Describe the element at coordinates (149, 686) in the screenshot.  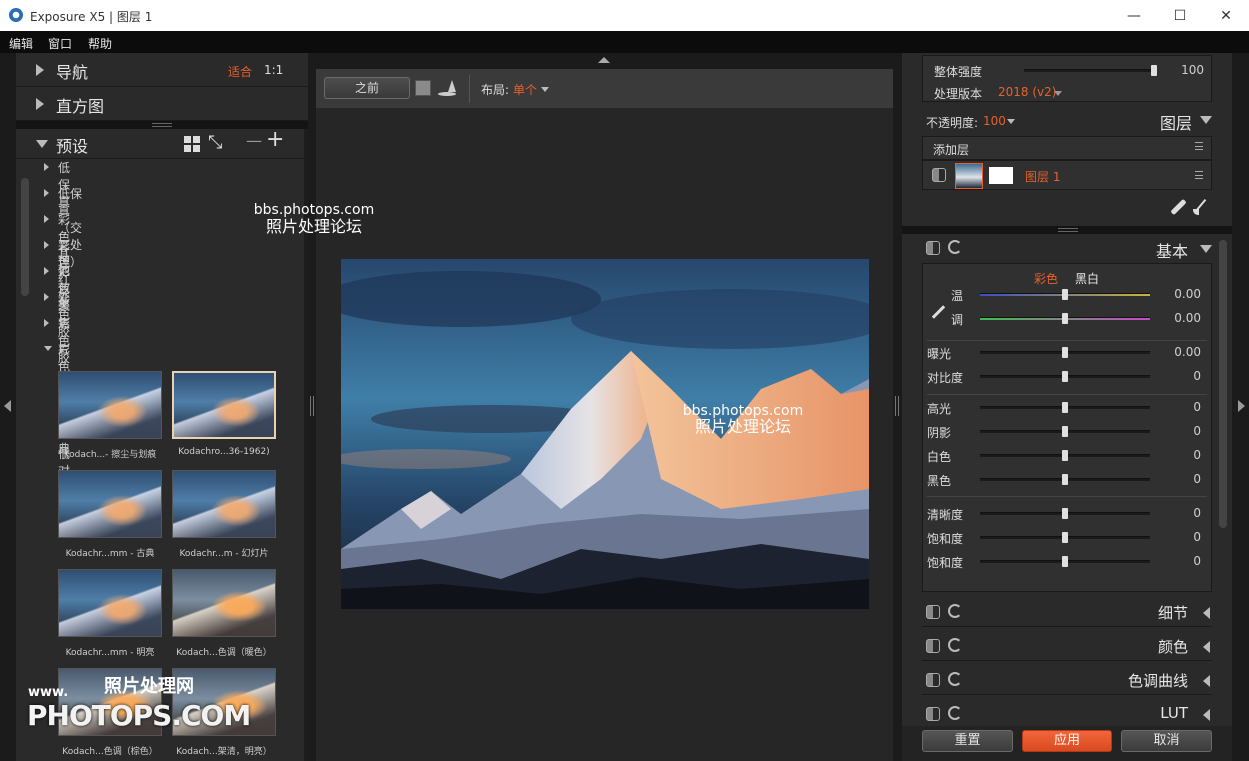
I see `watermark-net: 照片处理网` at that location.